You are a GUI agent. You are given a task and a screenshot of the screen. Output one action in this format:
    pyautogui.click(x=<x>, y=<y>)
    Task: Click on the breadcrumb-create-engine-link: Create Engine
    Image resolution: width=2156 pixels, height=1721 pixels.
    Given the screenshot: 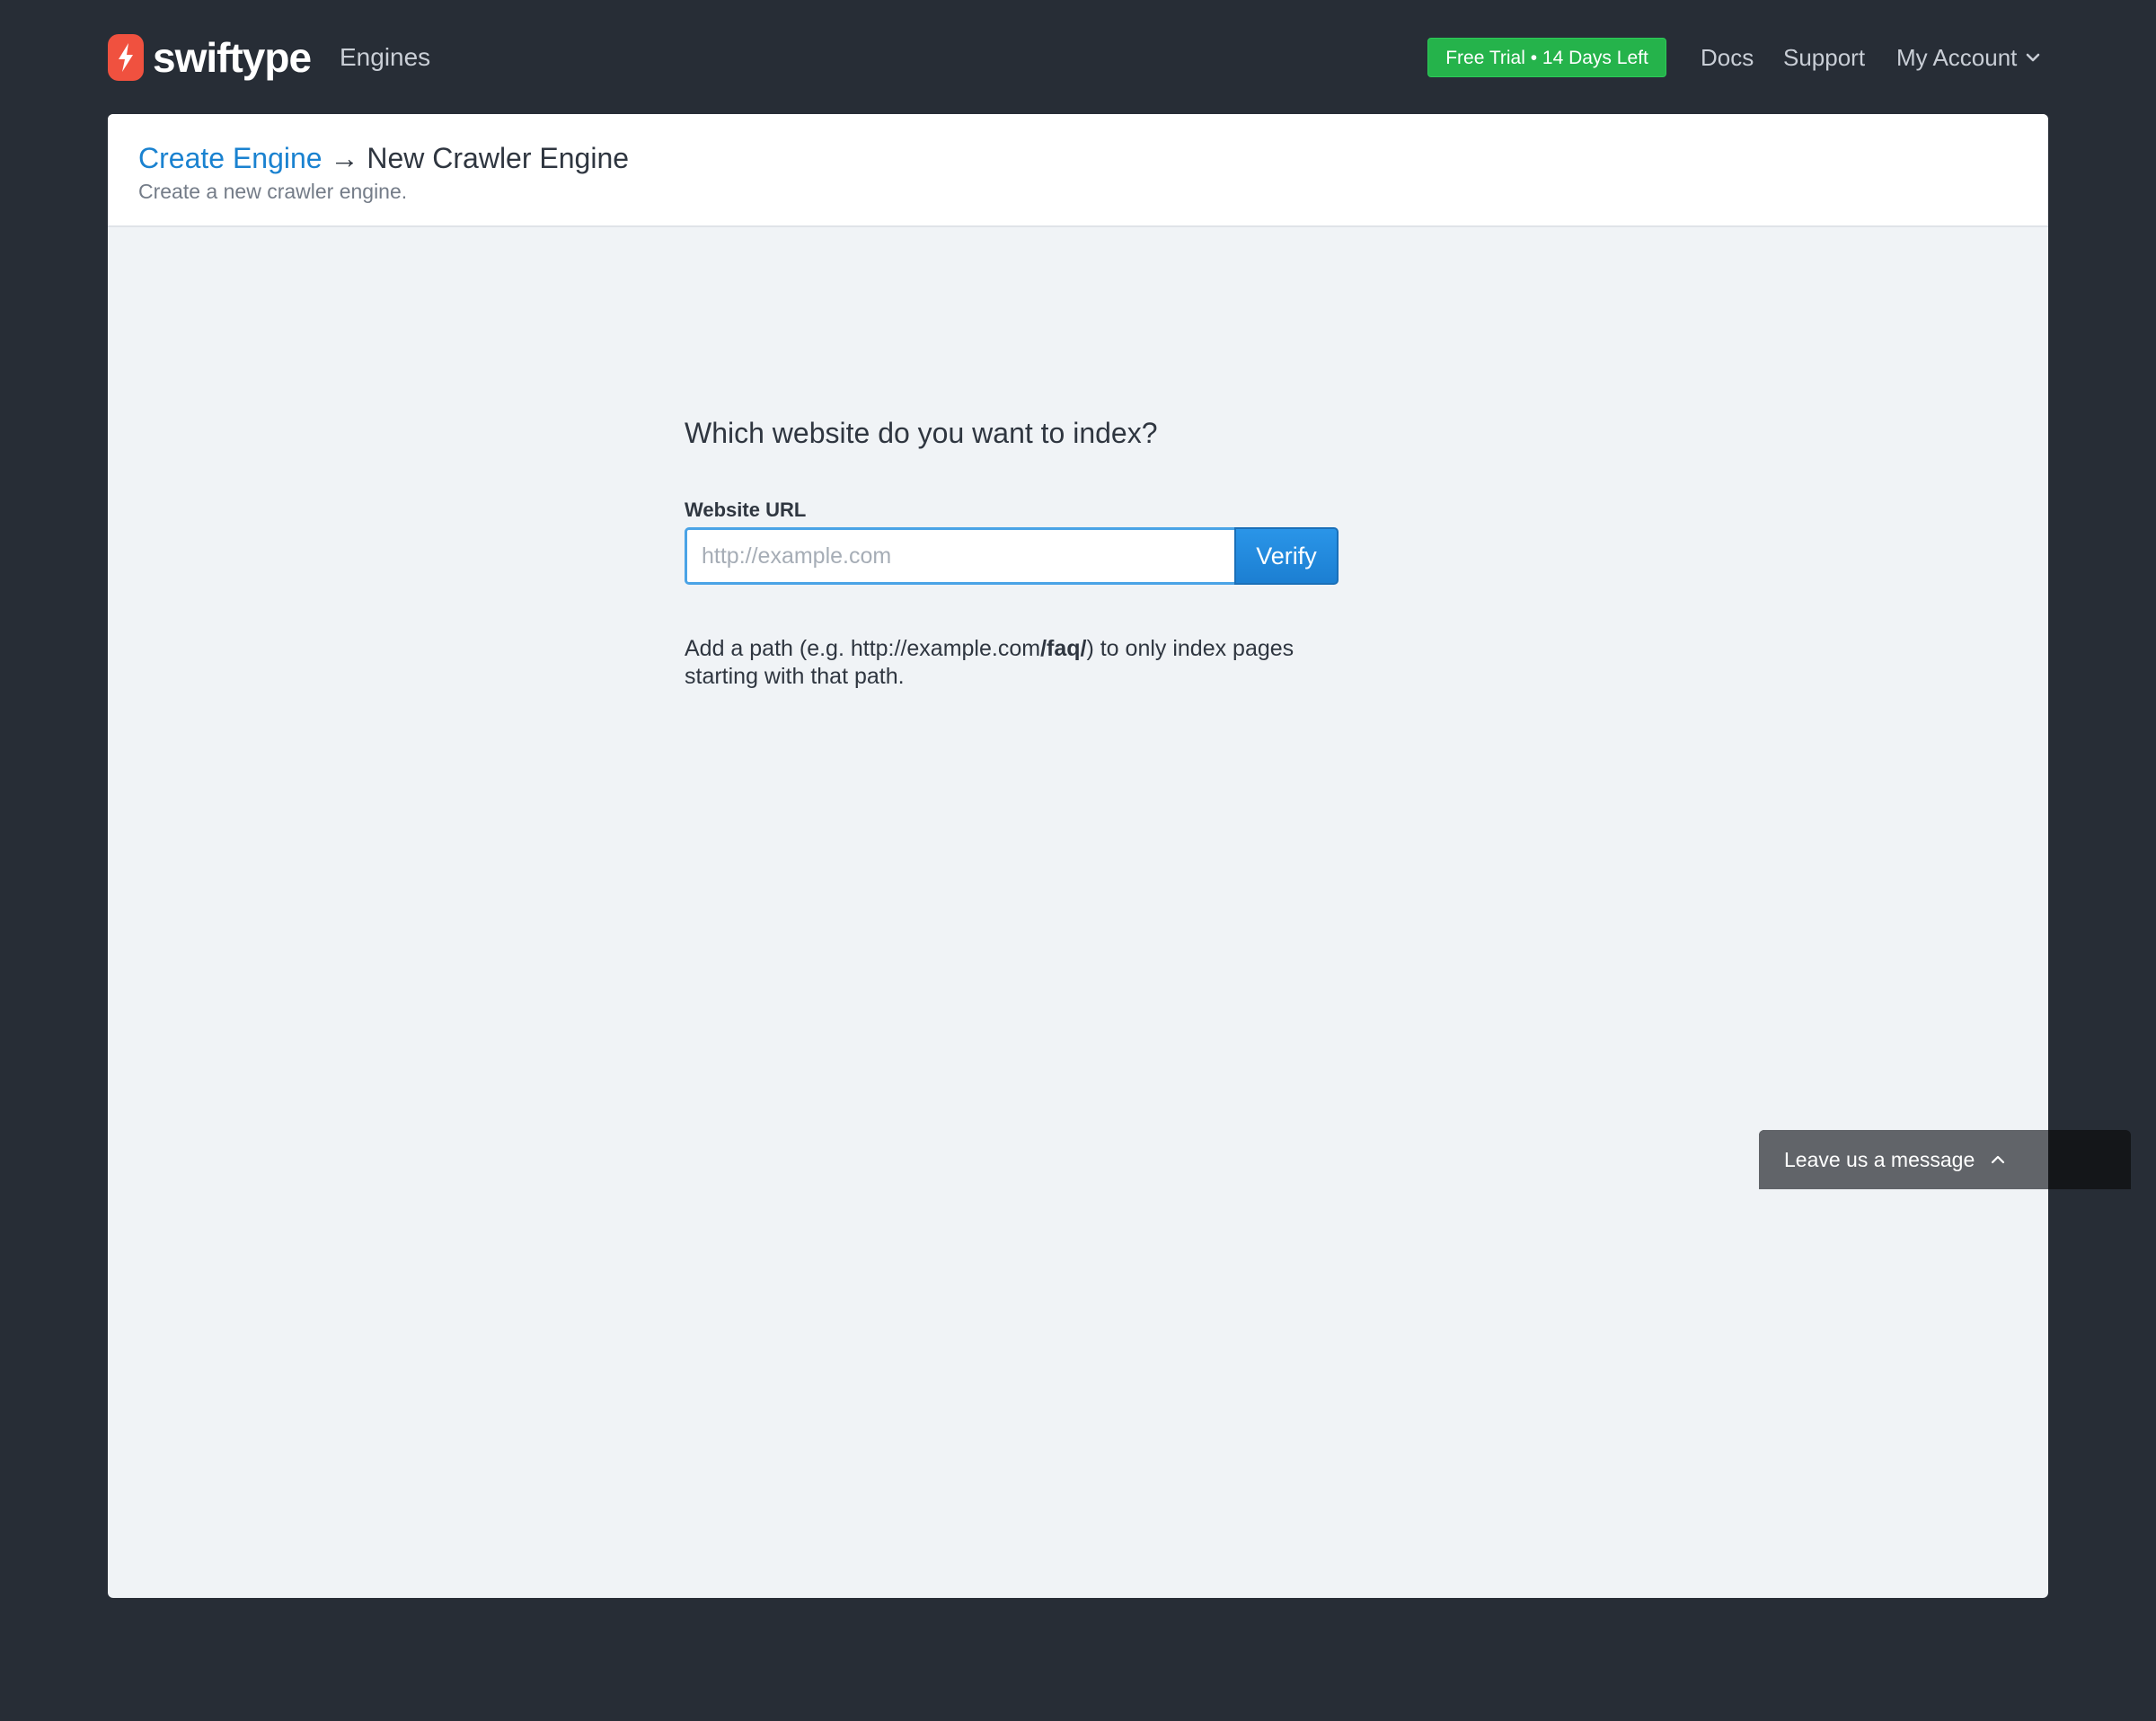 What is the action you would take?
    pyautogui.click(x=230, y=158)
    